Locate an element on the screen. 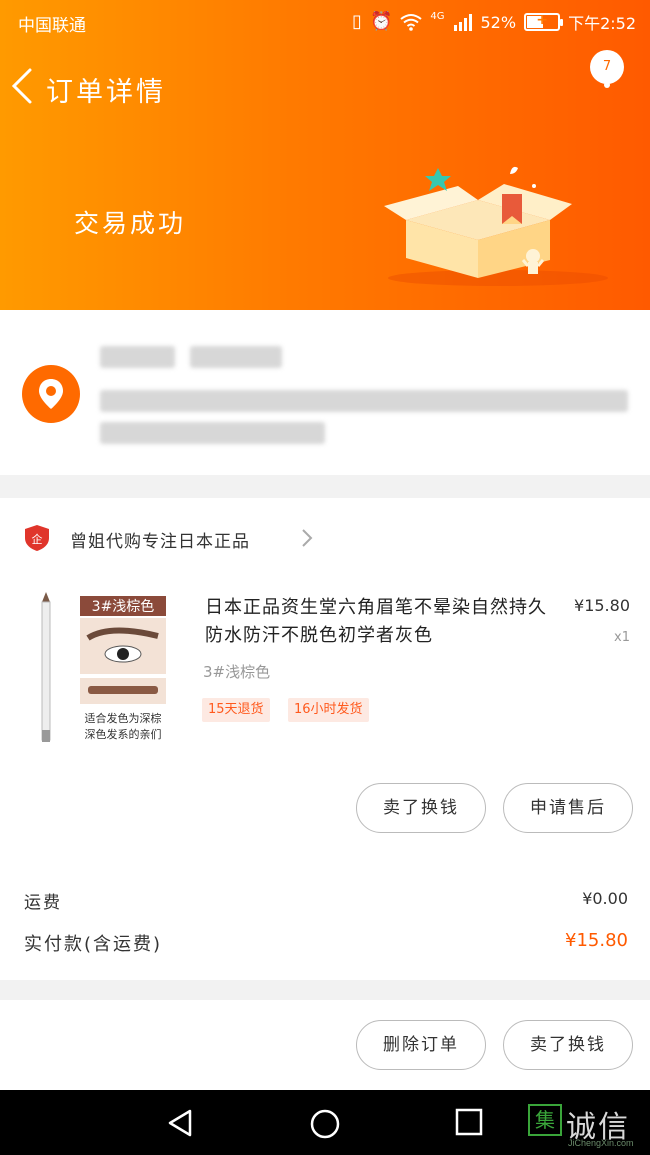  nav-recents-icon is located at coordinates (469, 1122).